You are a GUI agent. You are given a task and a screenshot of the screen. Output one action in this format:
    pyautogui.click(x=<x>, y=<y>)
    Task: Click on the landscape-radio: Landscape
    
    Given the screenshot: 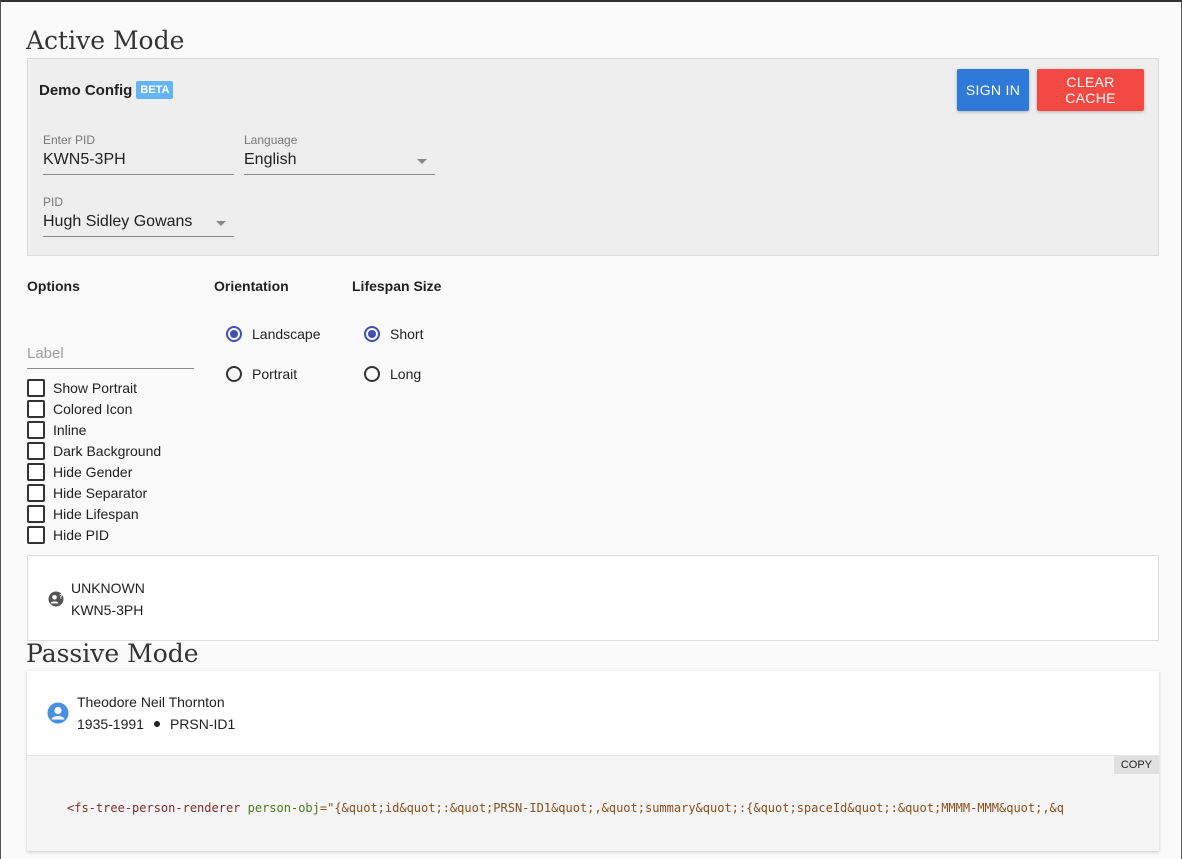 What is the action you would take?
    pyautogui.click(x=273, y=334)
    